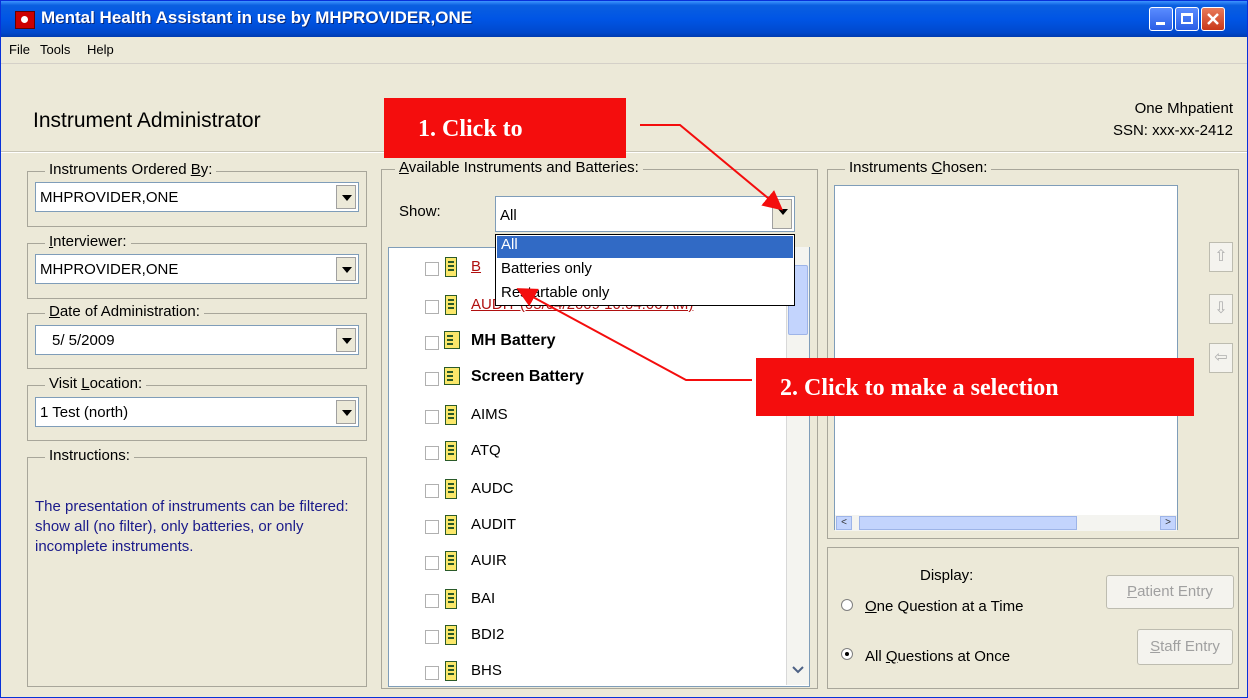  Describe the element at coordinates (1168, 523) in the screenshot. I see `chevron-right-icon: >` at that location.